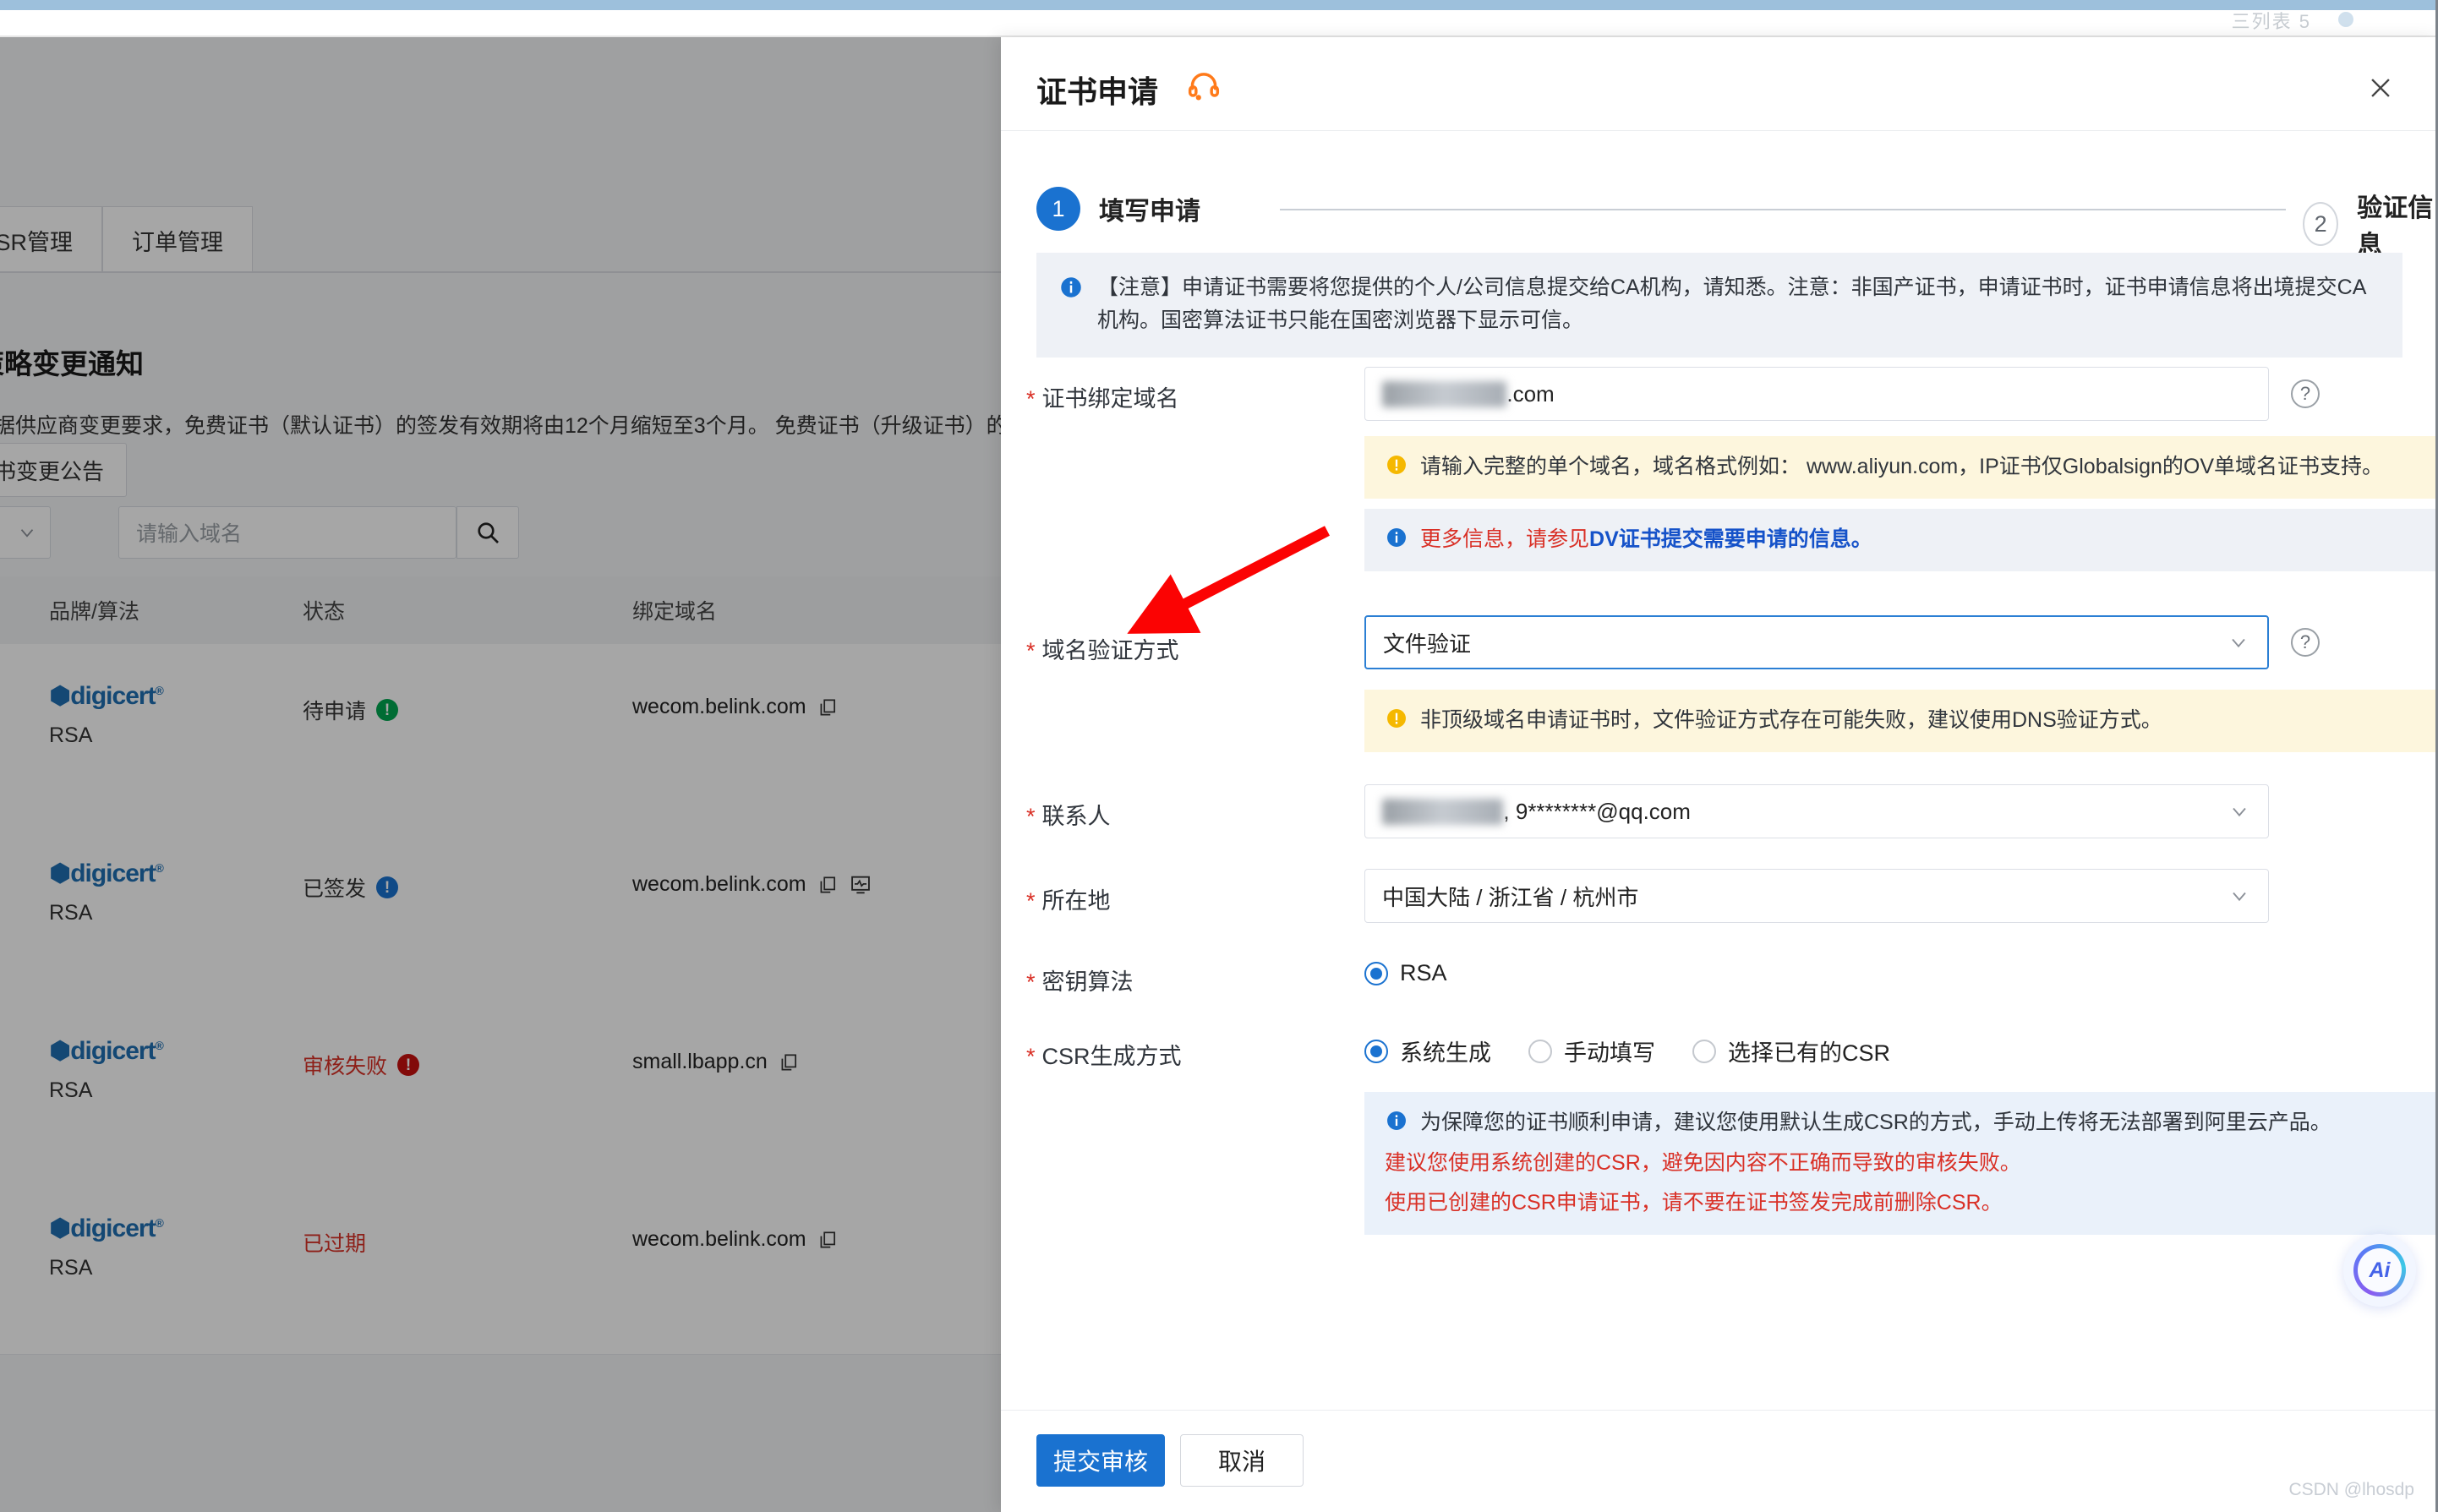  I want to click on table-header-row, so click(500, 610).